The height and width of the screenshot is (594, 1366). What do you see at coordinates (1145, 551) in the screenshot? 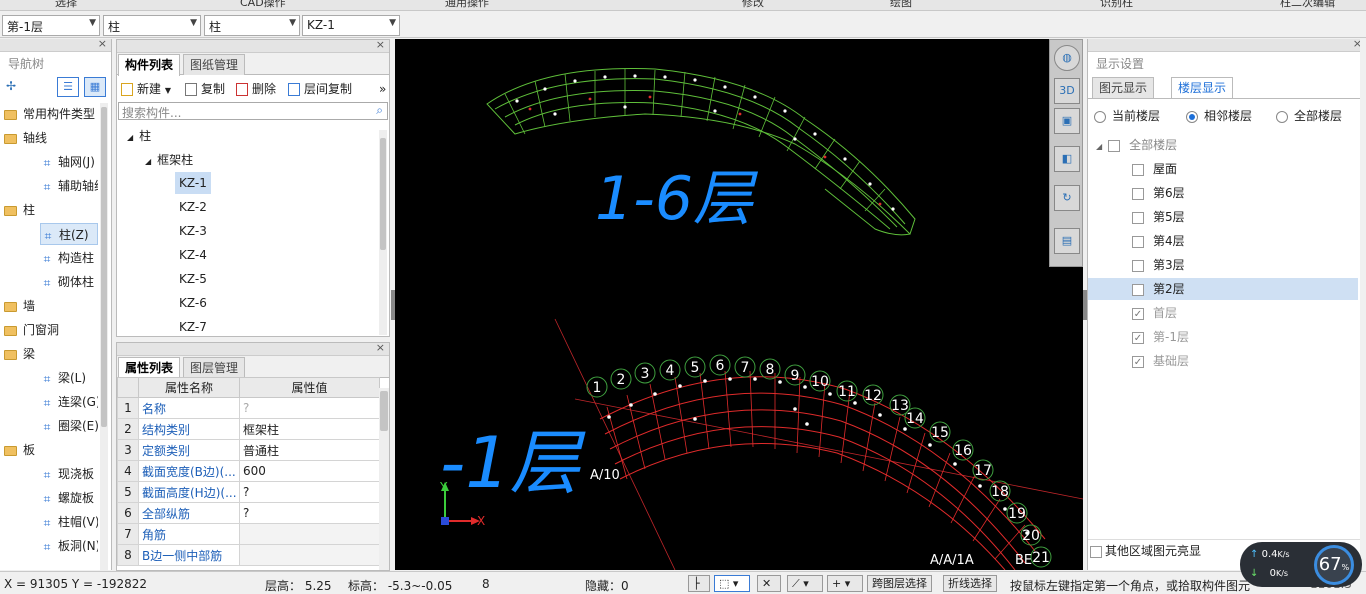
I see `other-region-row: 其他区域图元亮显` at bounding box center [1145, 551].